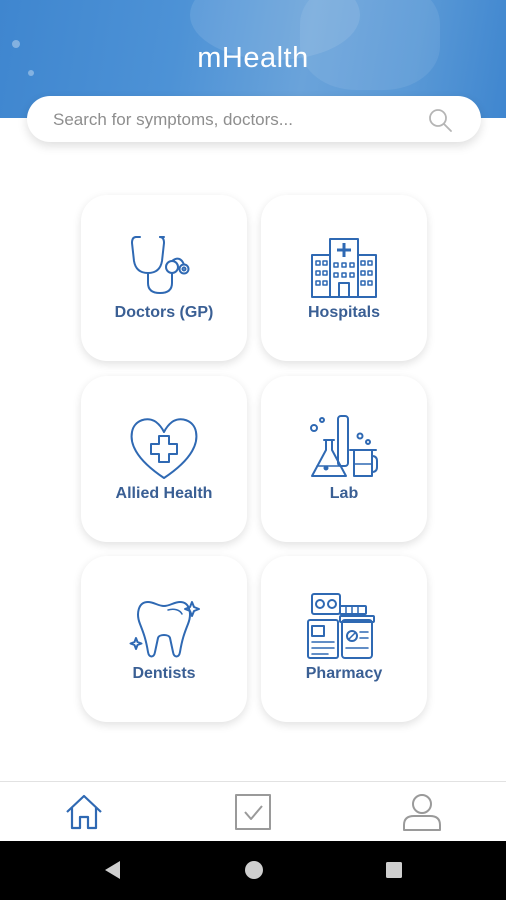 This screenshot has height=900, width=506. What do you see at coordinates (84, 812) in the screenshot?
I see `home-icon` at bounding box center [84, 812].